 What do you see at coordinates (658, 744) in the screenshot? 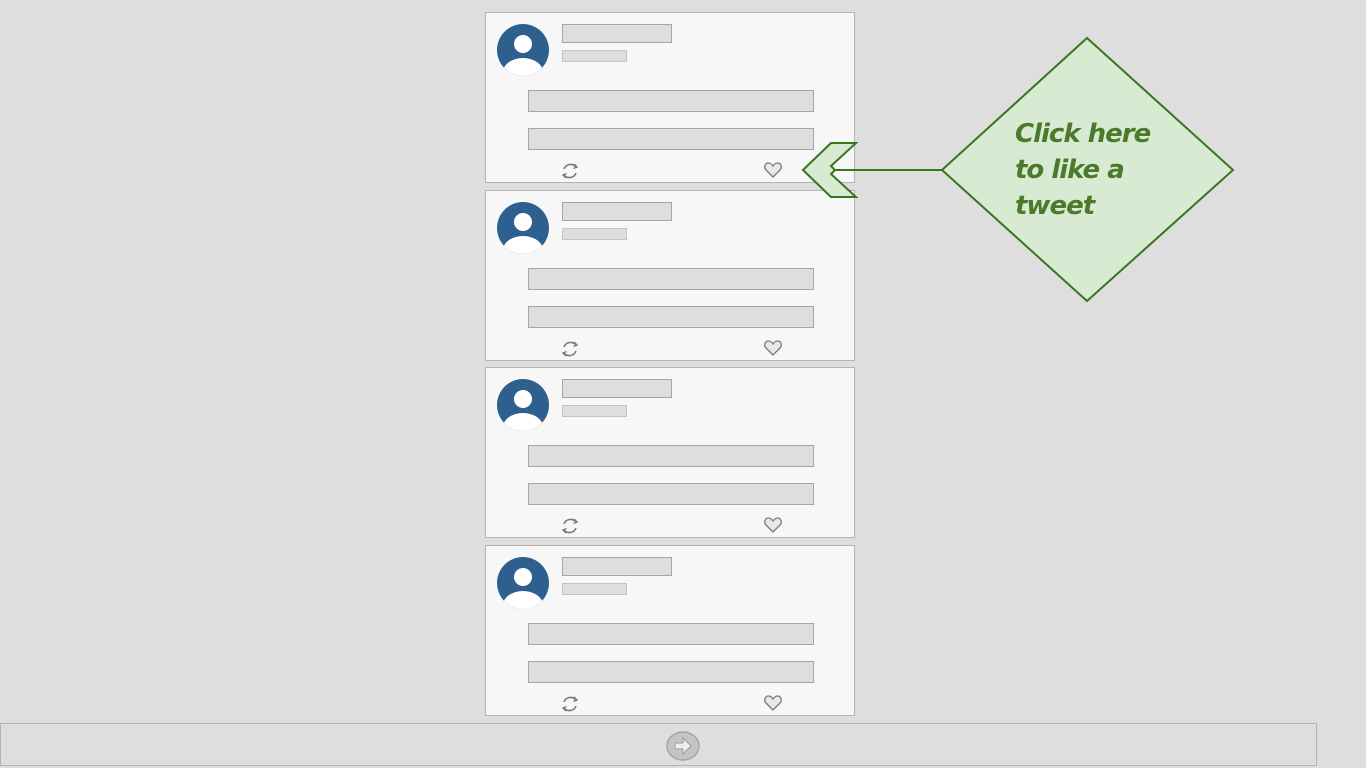
I see `footer-bar` at bounding box center [658, 744].